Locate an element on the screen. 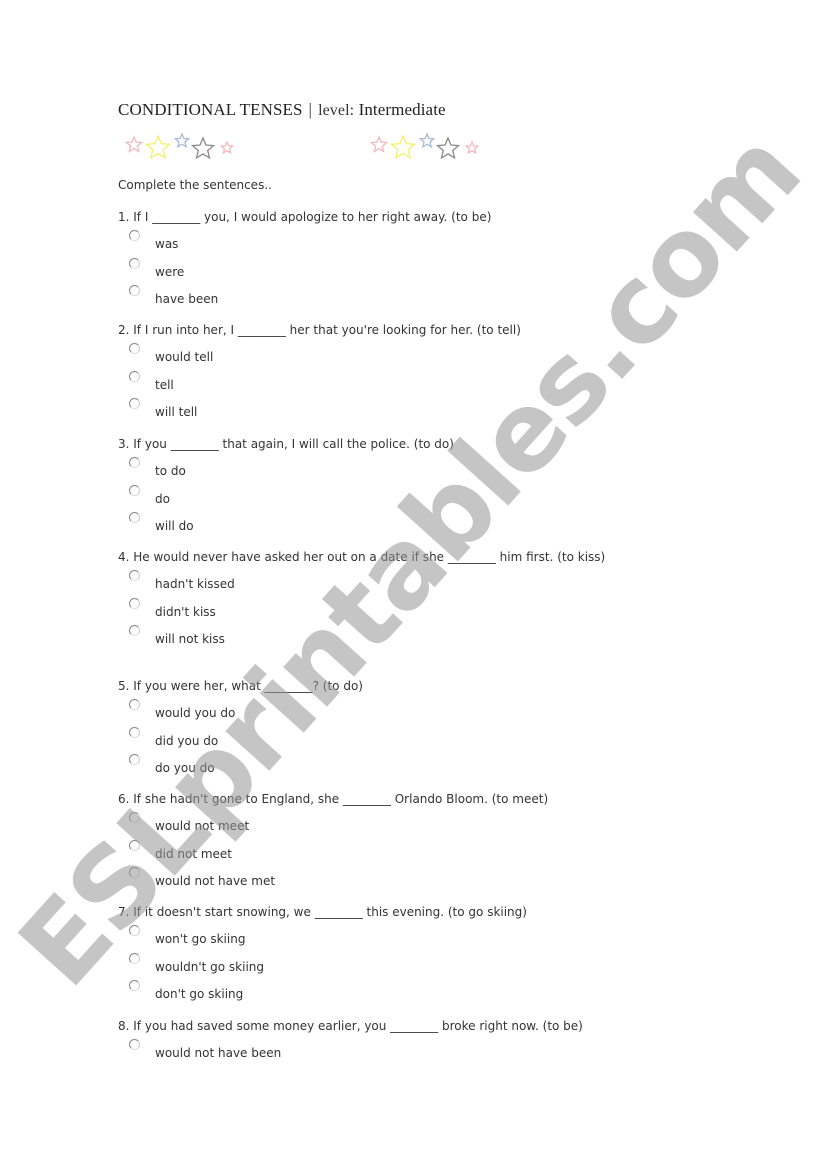 This screenshot has height=1169, width=821. option-label: will do is located at coordinates (174, 526).